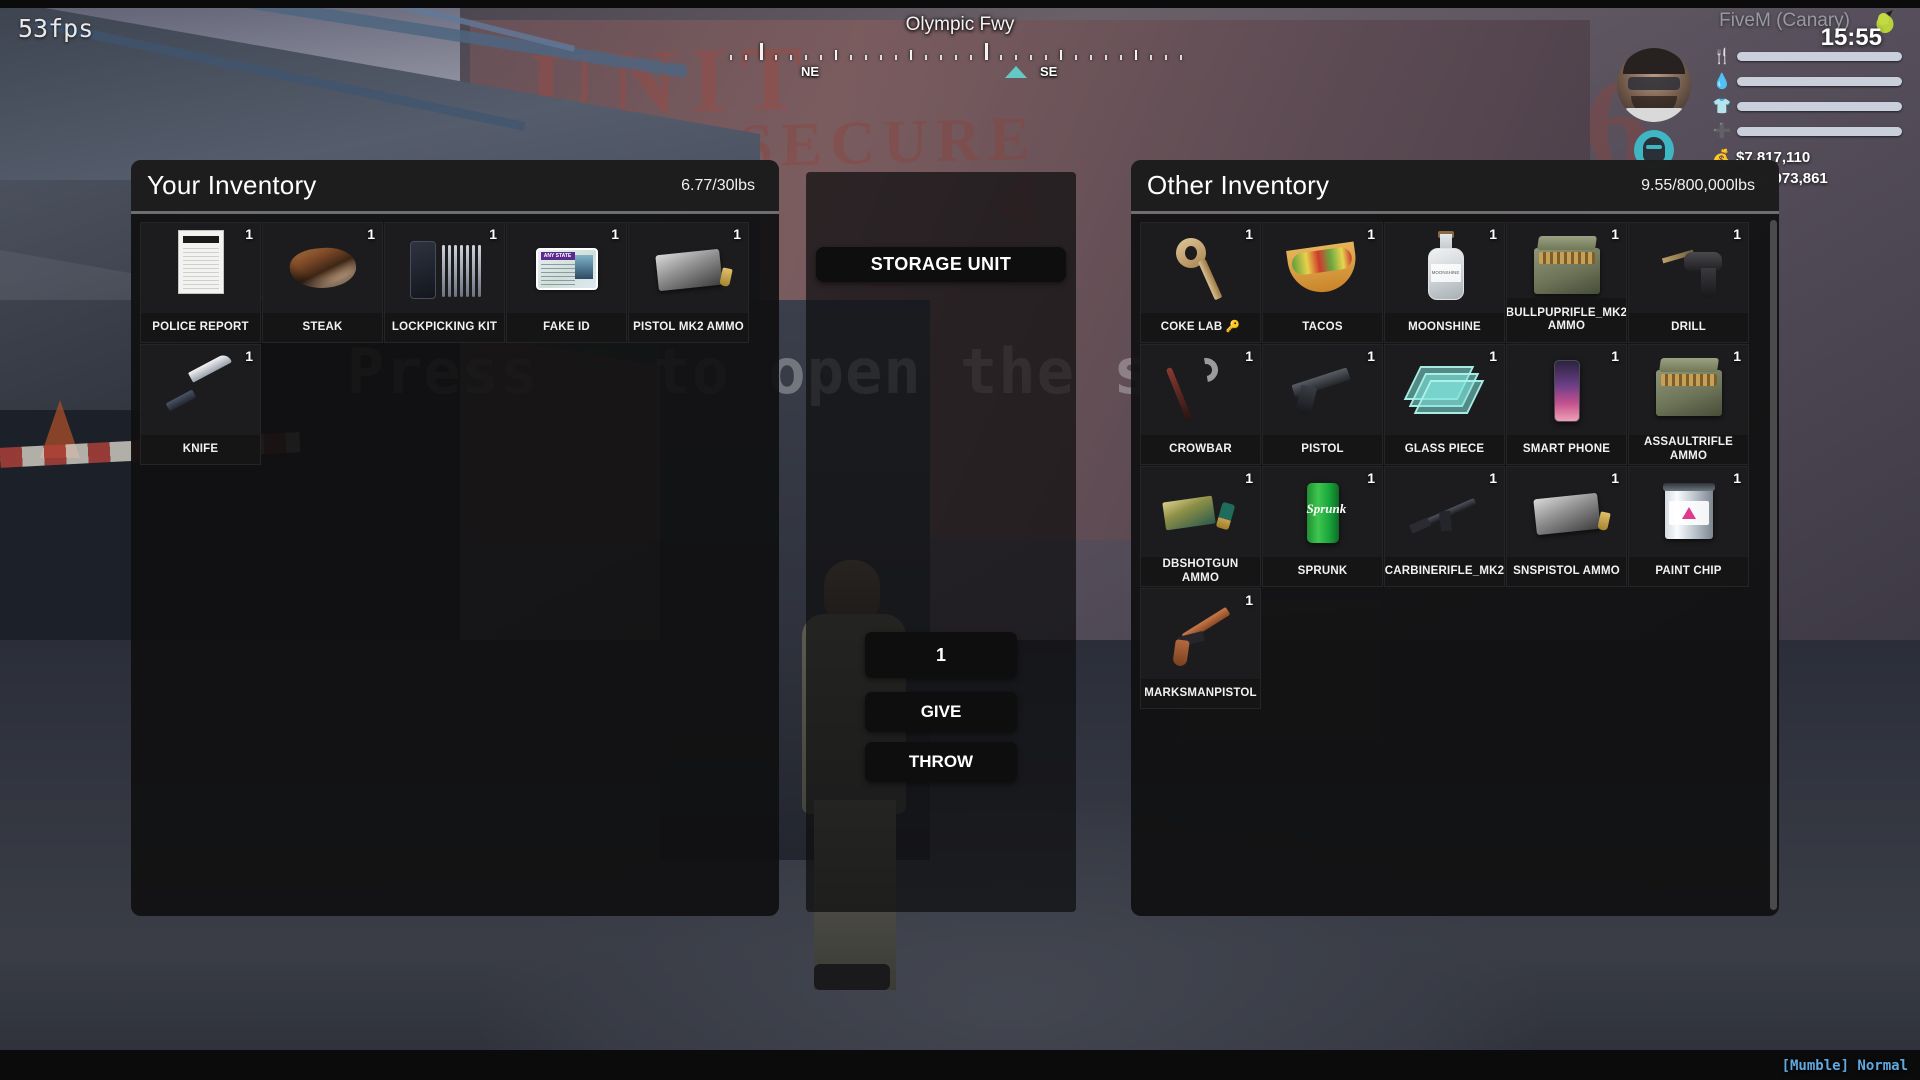 The image size is (1920, 1080). I want to click on inventory-slot: 1 MOONSHINE MOONSHINE, so click(1444, 282).